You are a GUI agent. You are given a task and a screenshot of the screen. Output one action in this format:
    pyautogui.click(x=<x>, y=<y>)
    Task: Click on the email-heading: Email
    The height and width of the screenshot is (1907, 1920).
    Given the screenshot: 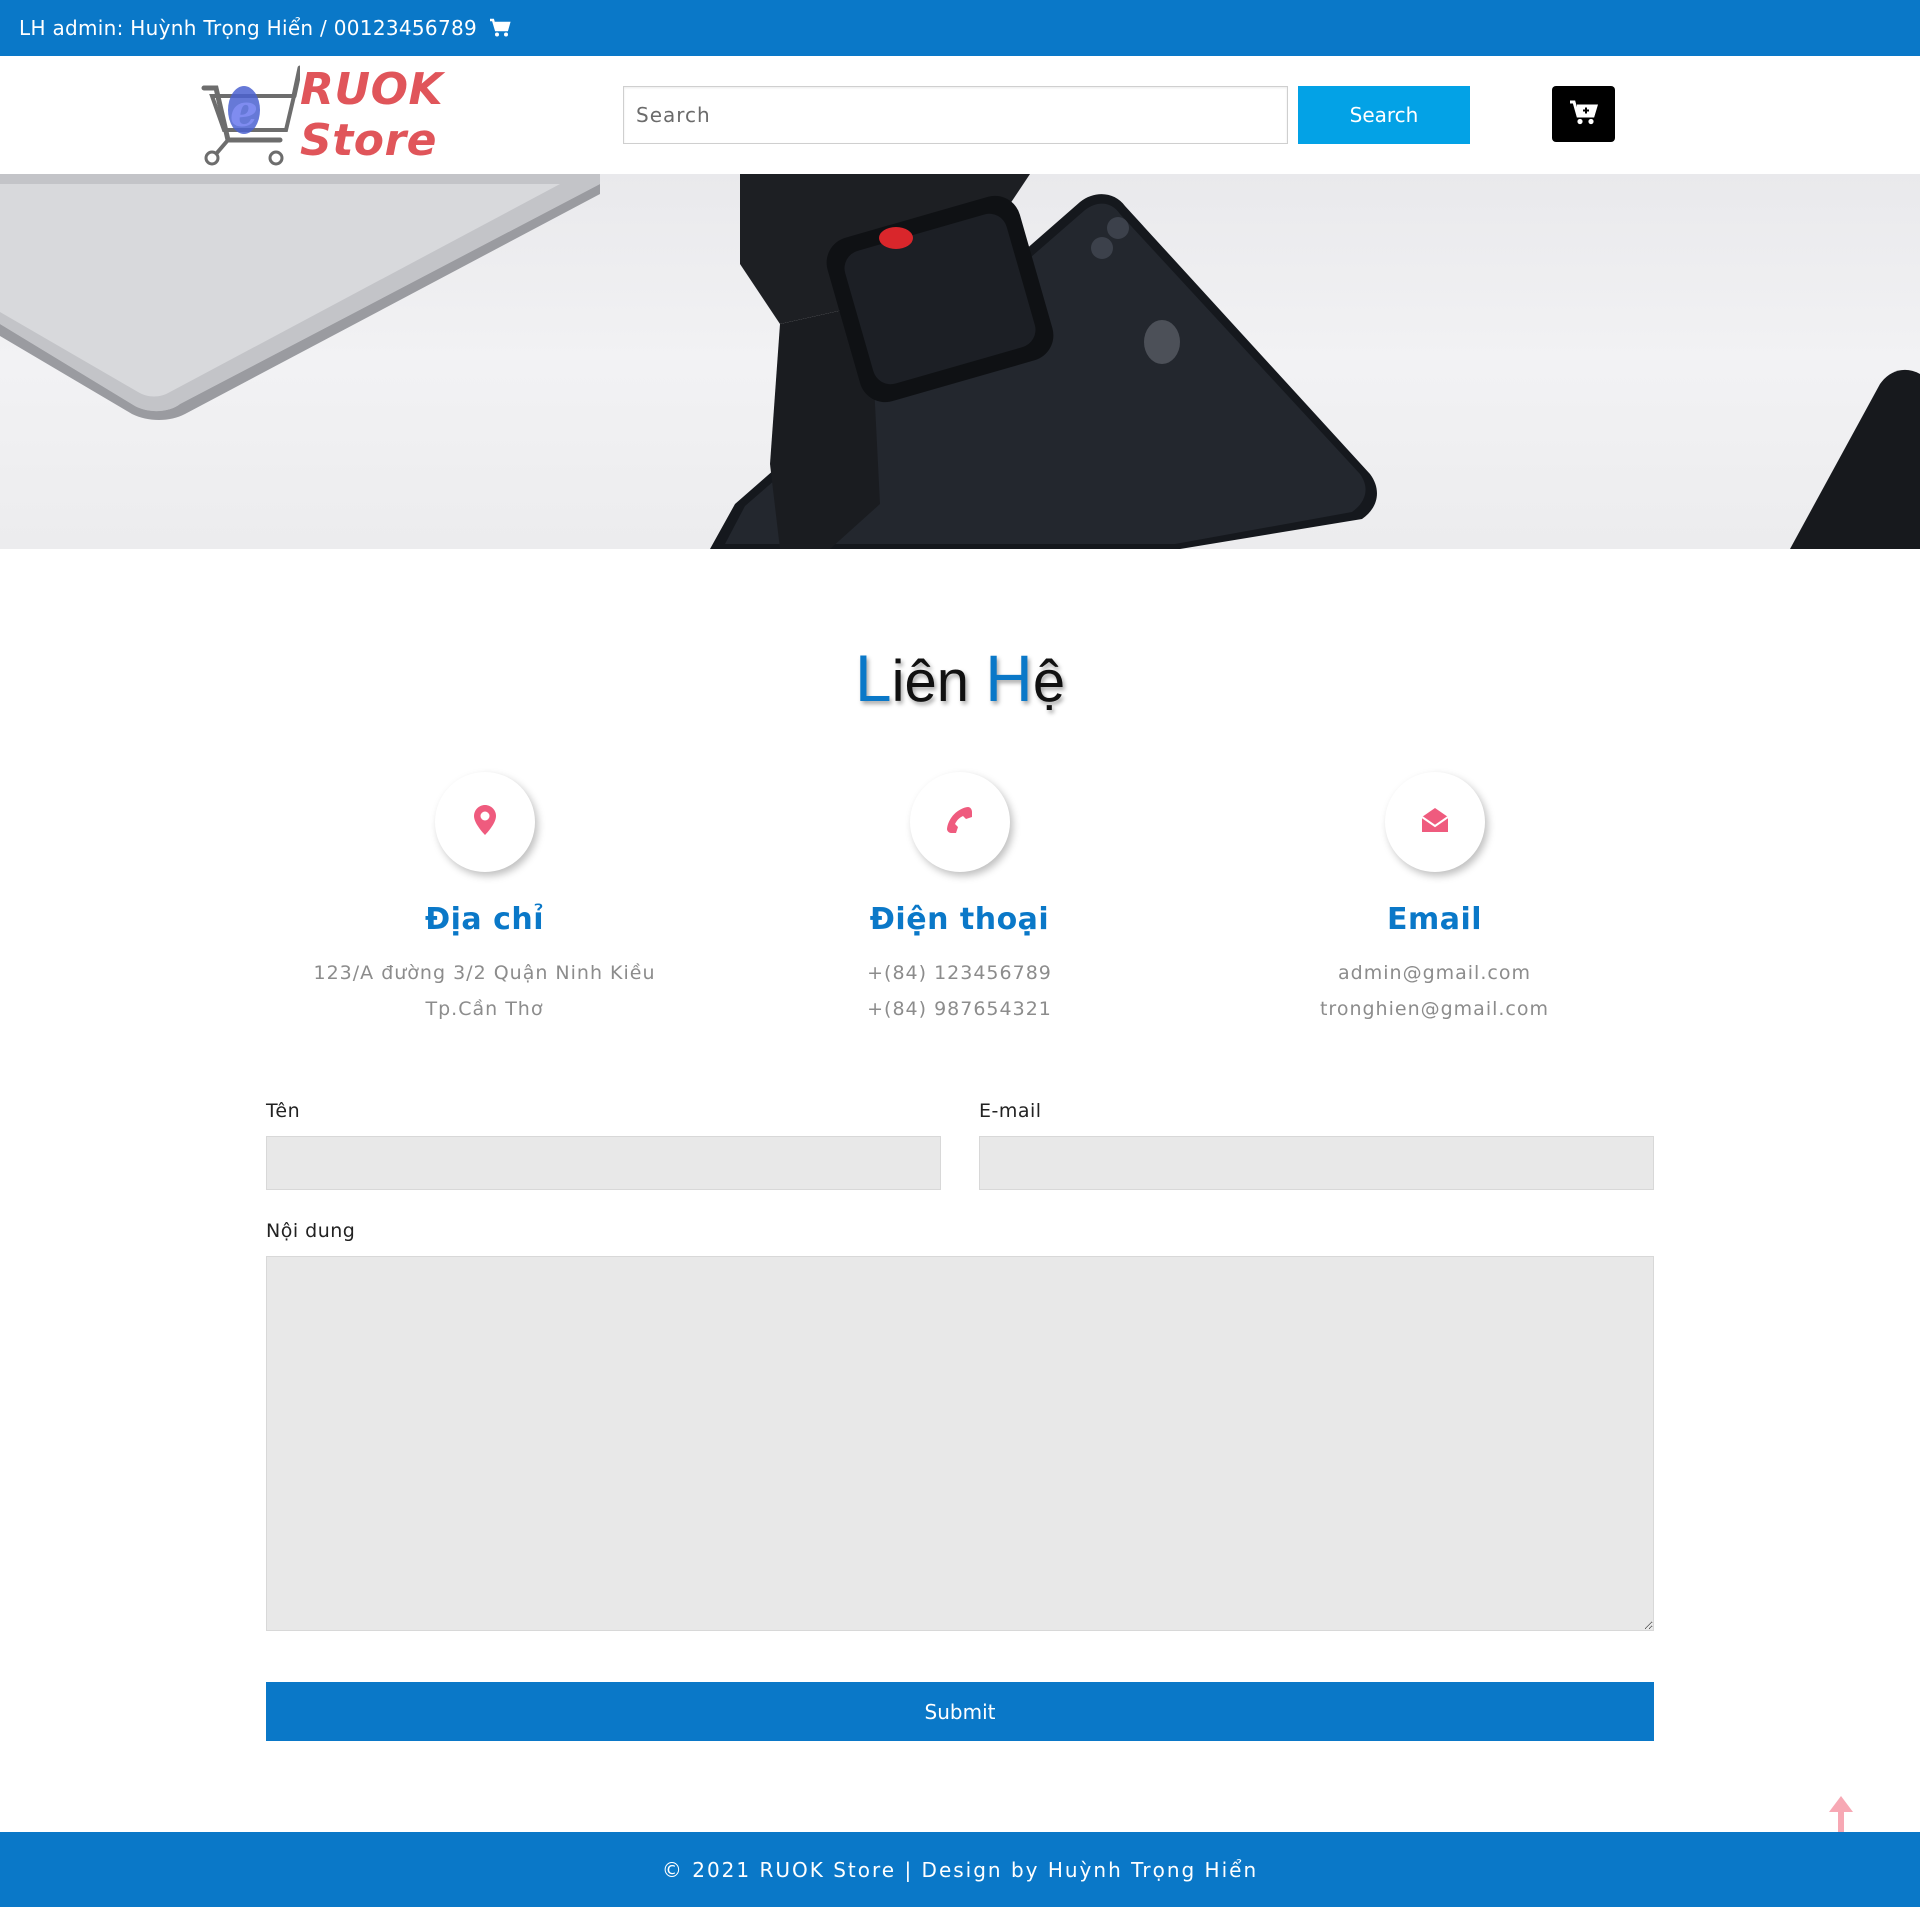 What is the action you would take?
    pyautogui.click(x=1434, y=919)
    